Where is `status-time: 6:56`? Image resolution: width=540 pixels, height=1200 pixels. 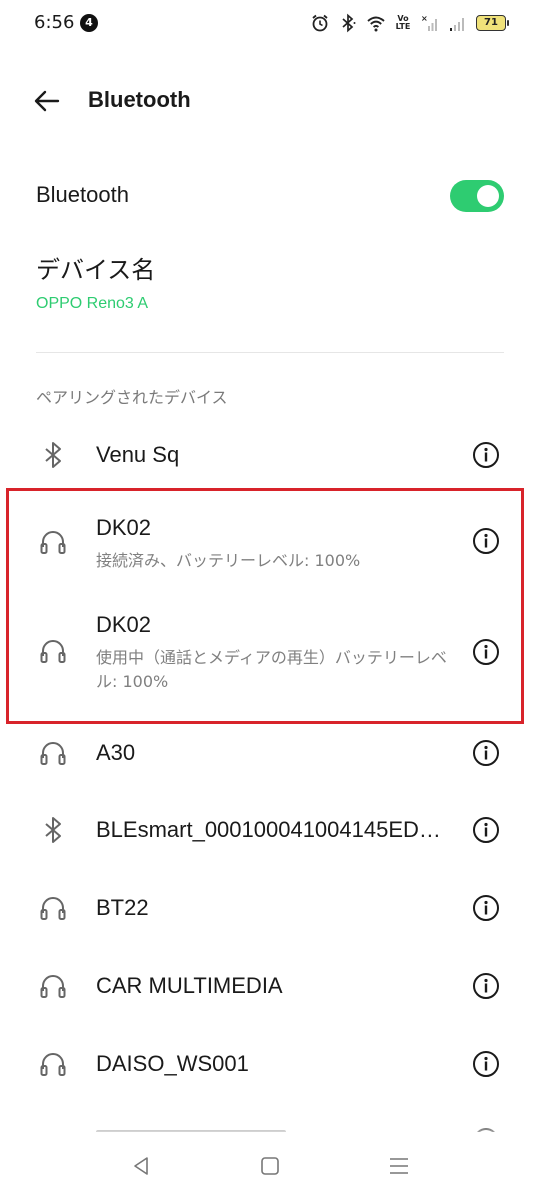 status-time: 6:56 is located at coordinates (54, 22).